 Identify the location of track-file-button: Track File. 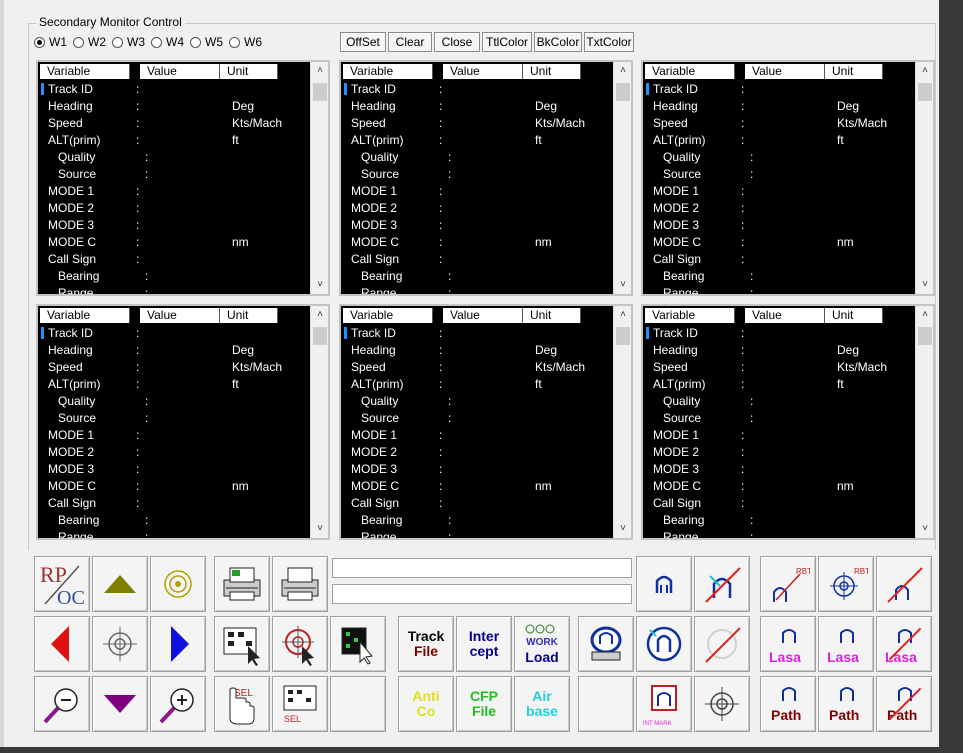
(426, 644).